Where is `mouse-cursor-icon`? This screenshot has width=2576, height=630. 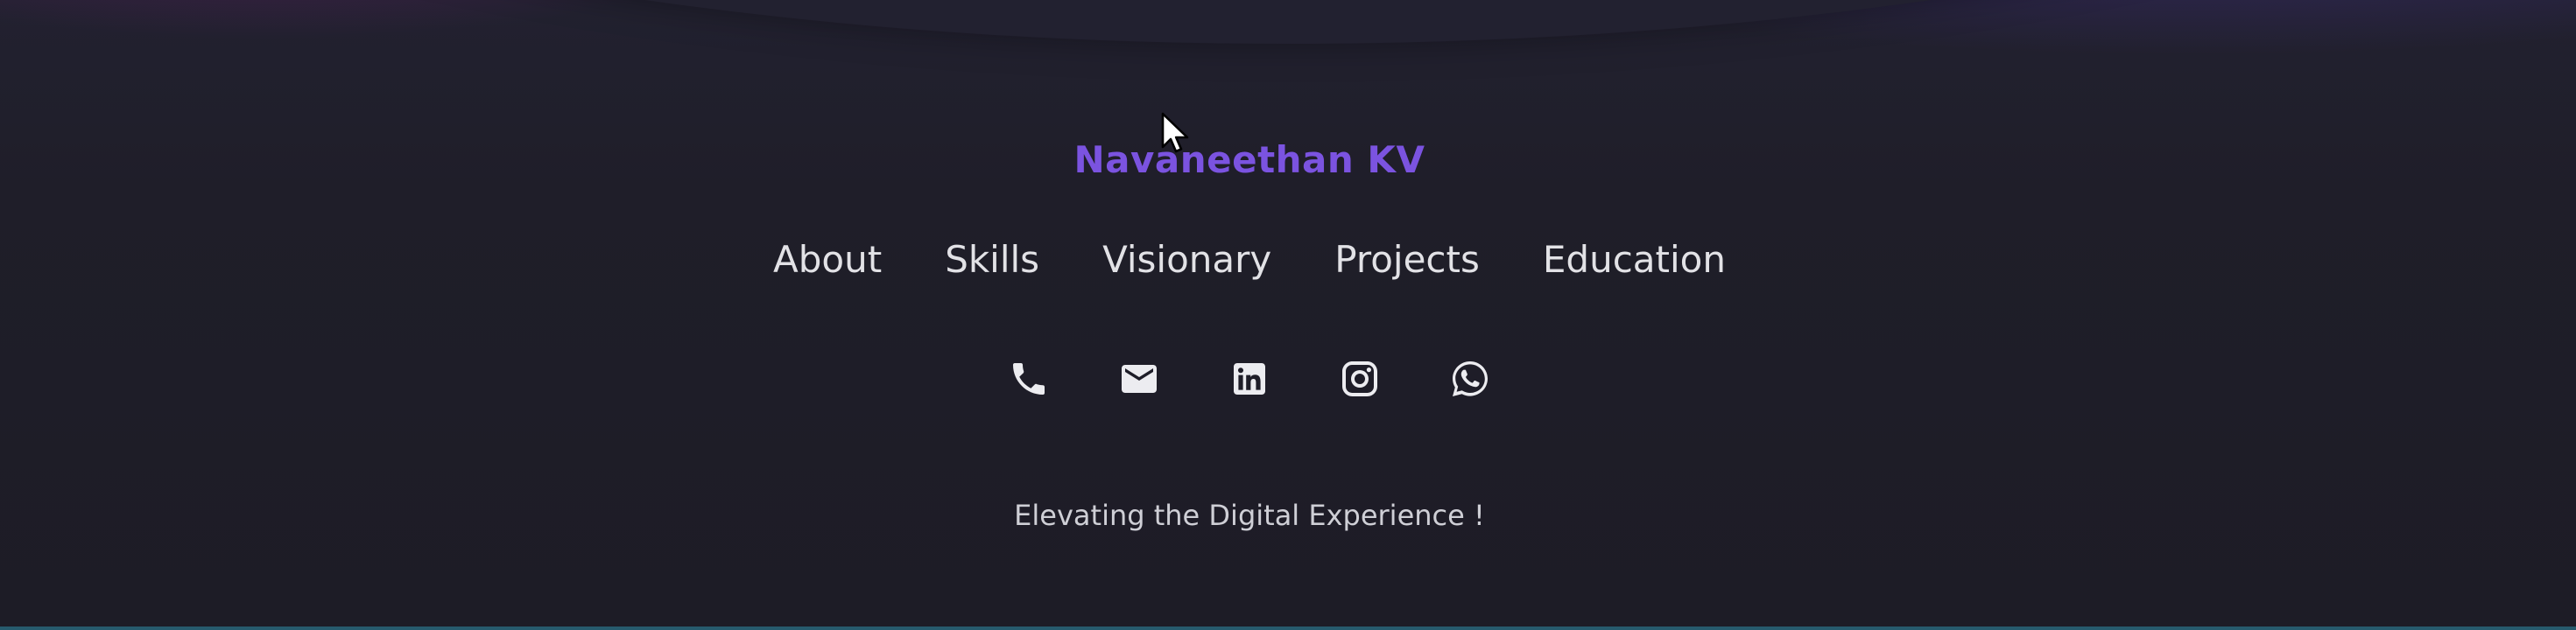 mouse-cursor-icon is located at coordinates (1175, 132).